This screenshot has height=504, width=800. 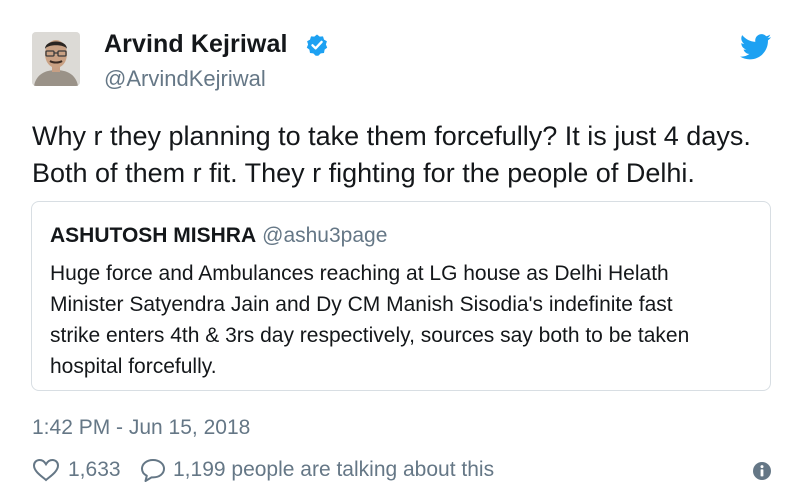 What do you see at coordinates (325, 235) in the screenshot?
I see `quoted-author-handle: @ashu3page` at bounding box center [325, 235].